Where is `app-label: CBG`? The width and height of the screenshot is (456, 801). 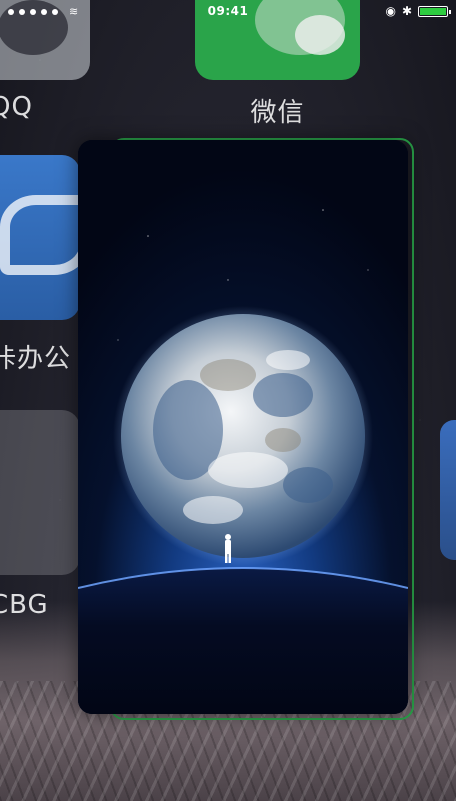 app-label: CBG is located at coordinates (24, 605).